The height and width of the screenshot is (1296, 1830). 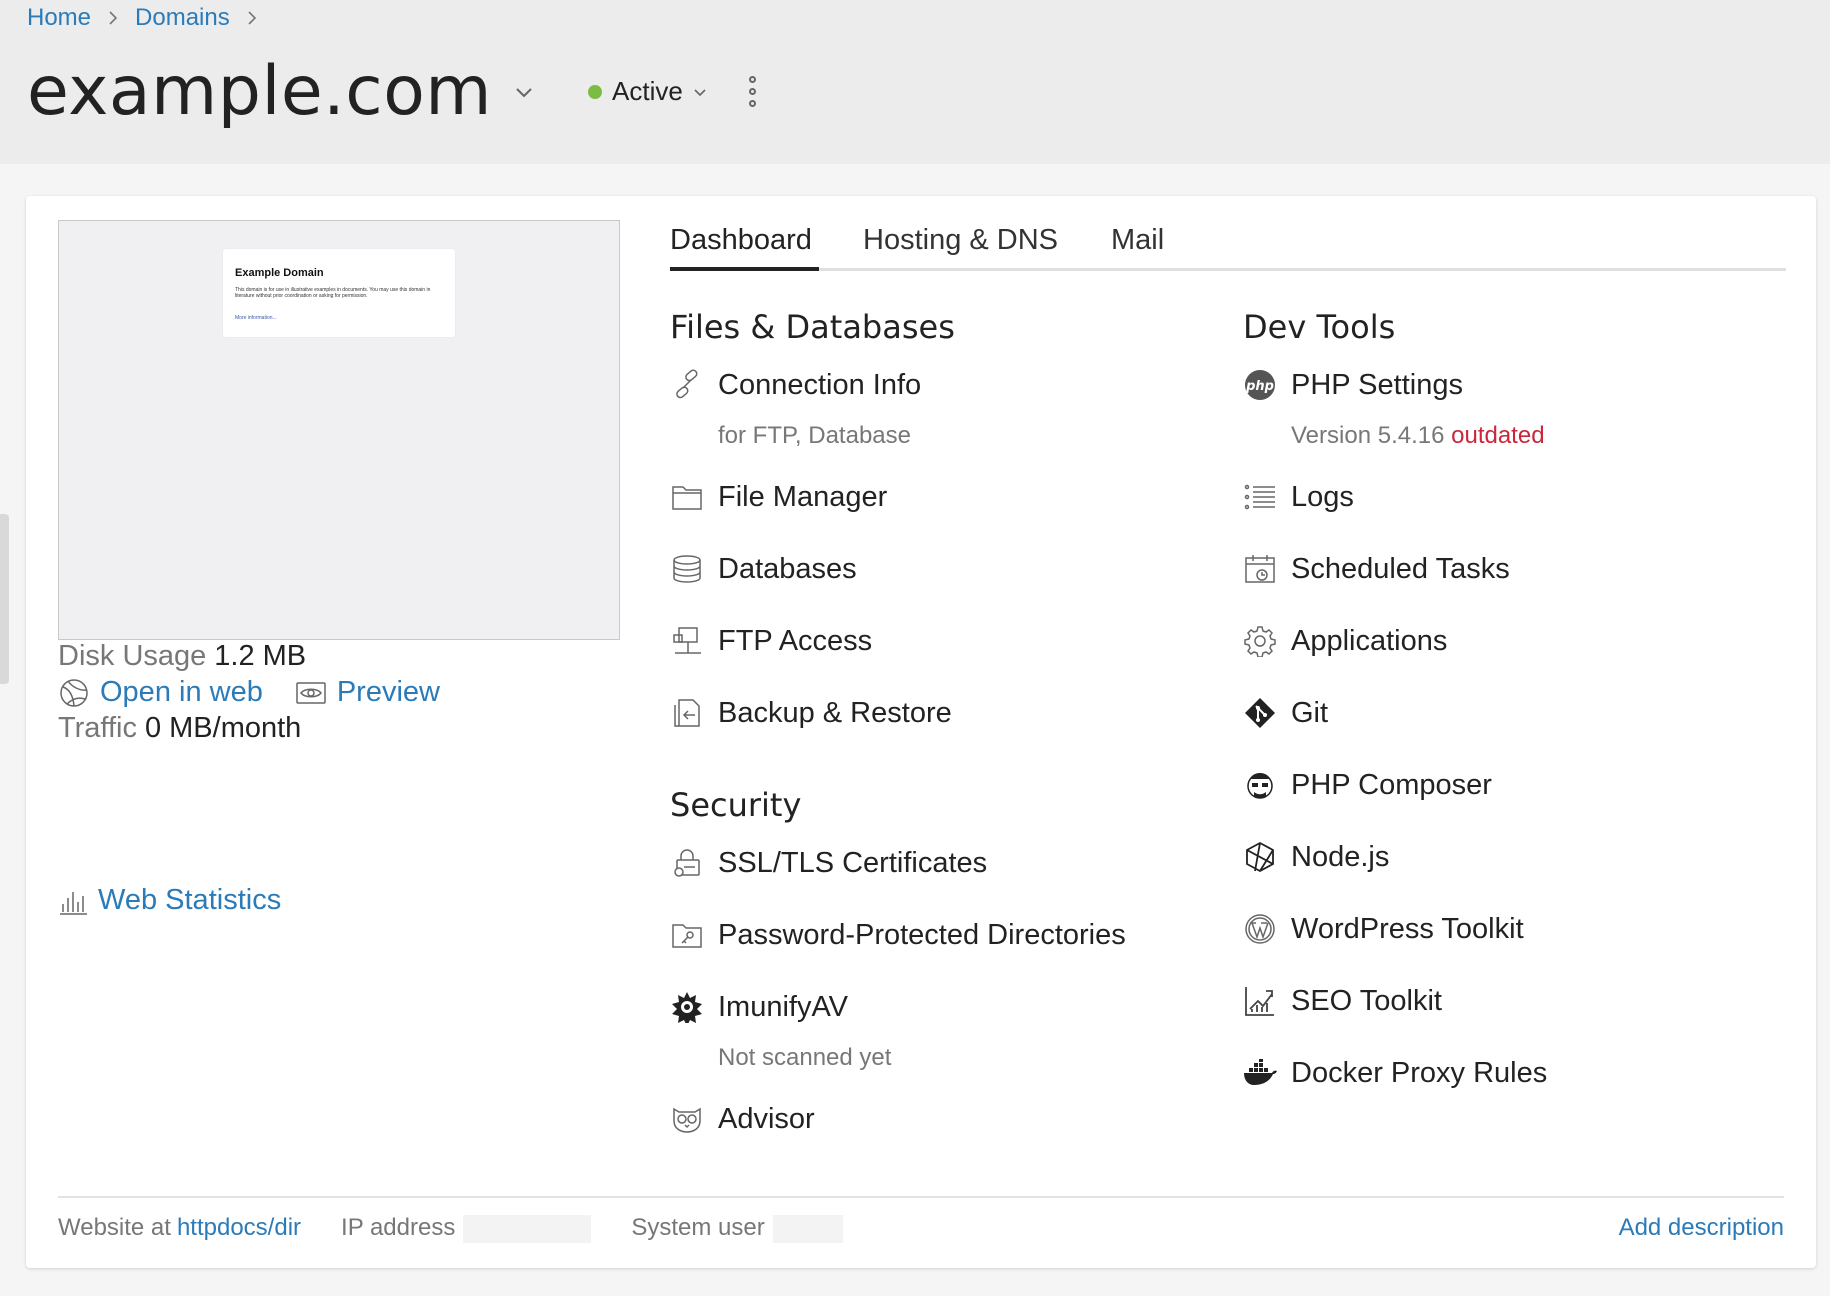 I want to click on seo-chart-icon, so click(x=1260, y=1001).